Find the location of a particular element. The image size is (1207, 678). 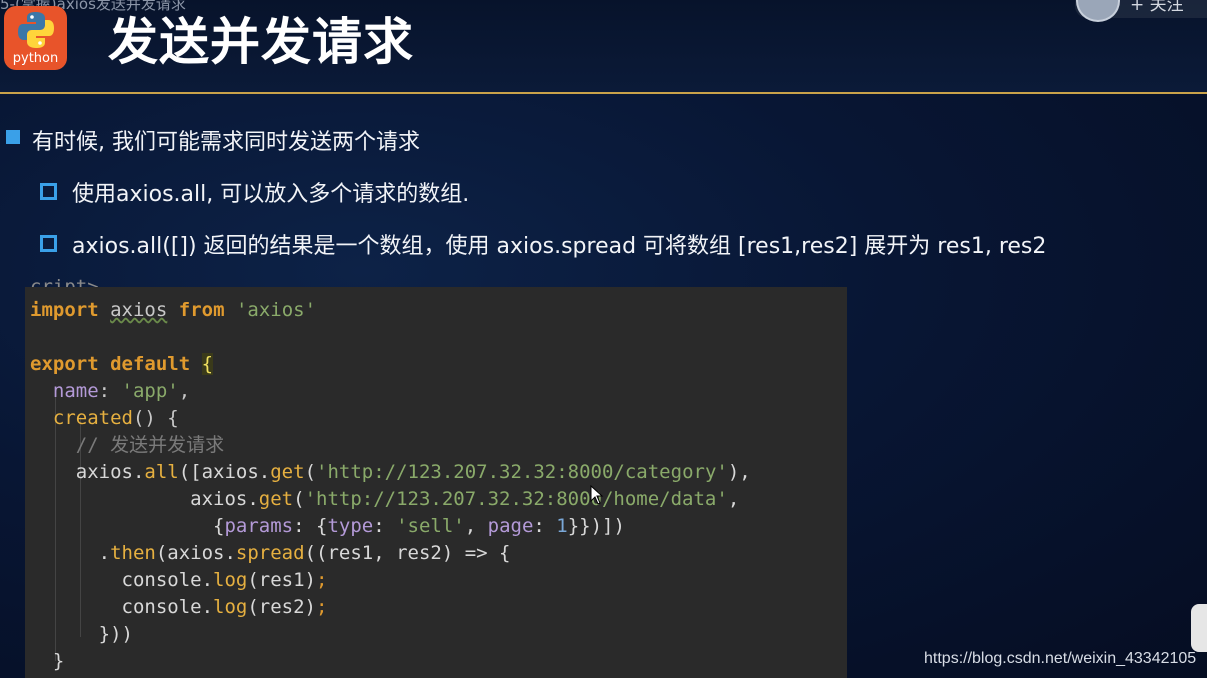

code-token: 'http://123.207.32.32:8000/home/data' is located at coordinates (516, 499).